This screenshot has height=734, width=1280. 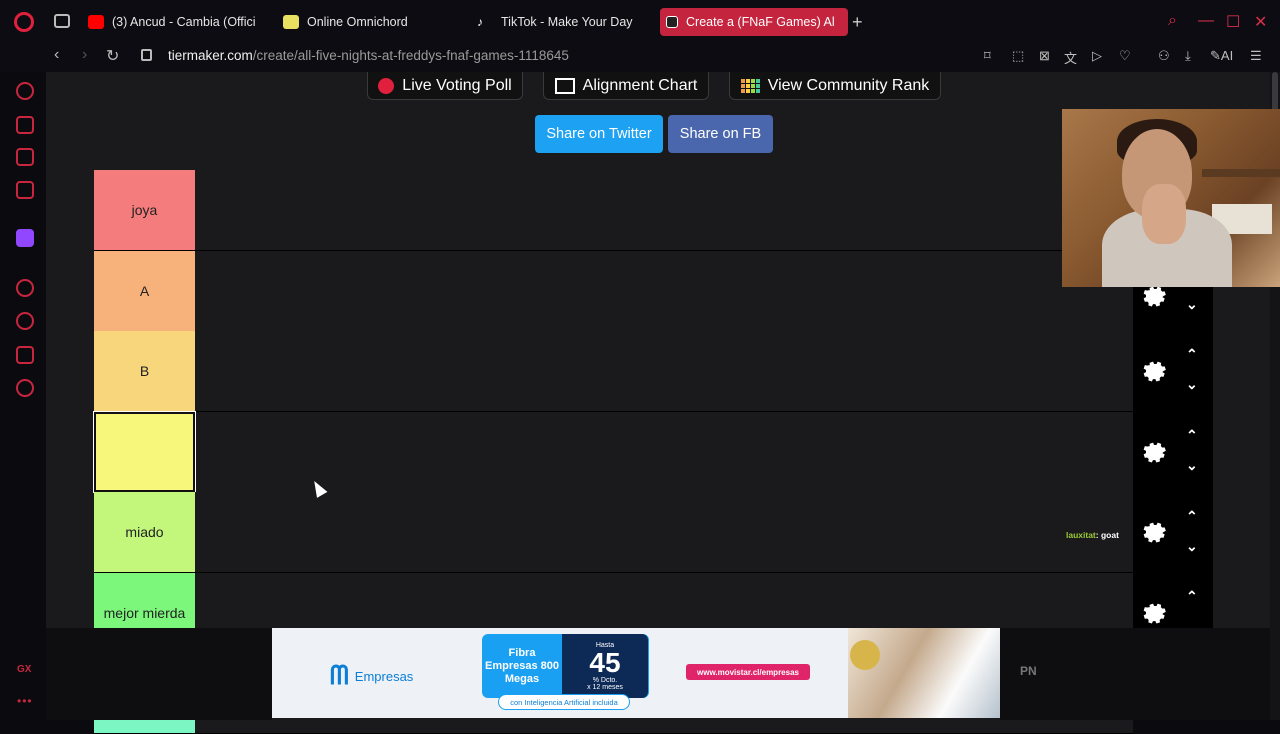 I want to click on tier-label-editing, so click(x=144, y=452).